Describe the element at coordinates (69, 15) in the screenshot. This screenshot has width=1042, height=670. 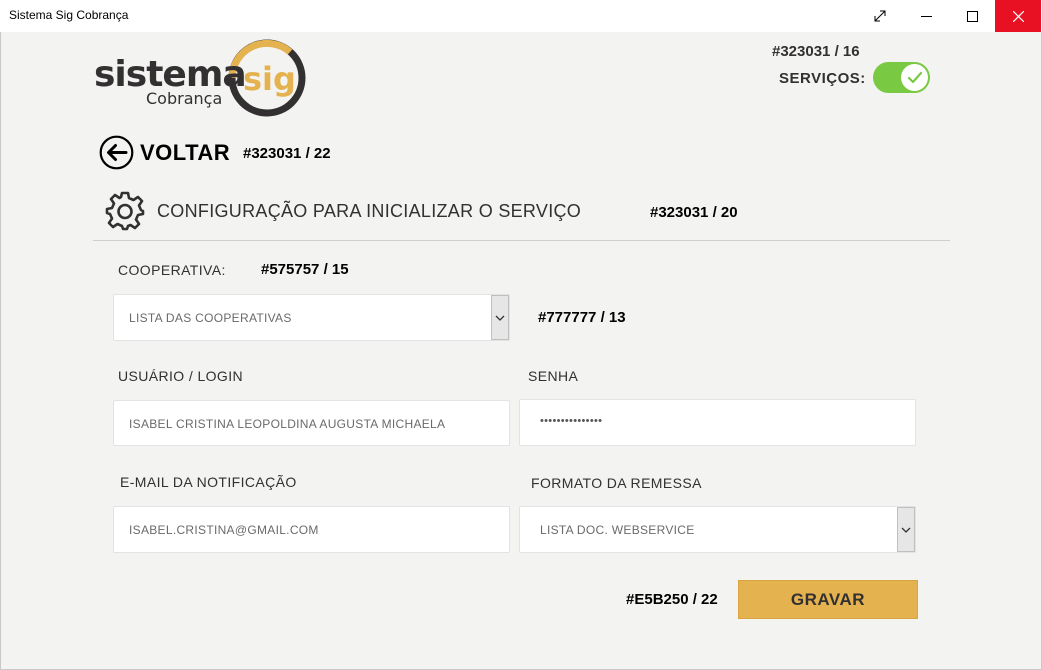
I see `window-title: Sistema Sig Cobrança` at that location.